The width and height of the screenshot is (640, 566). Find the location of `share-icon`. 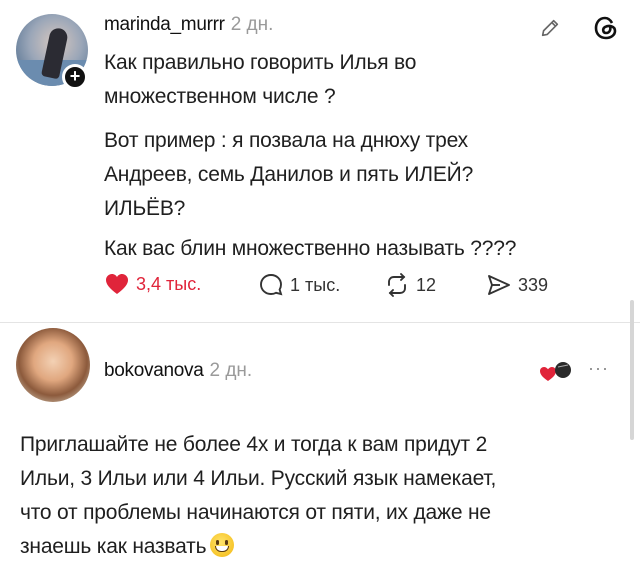

share-icon is located at coordinates (499, 285).